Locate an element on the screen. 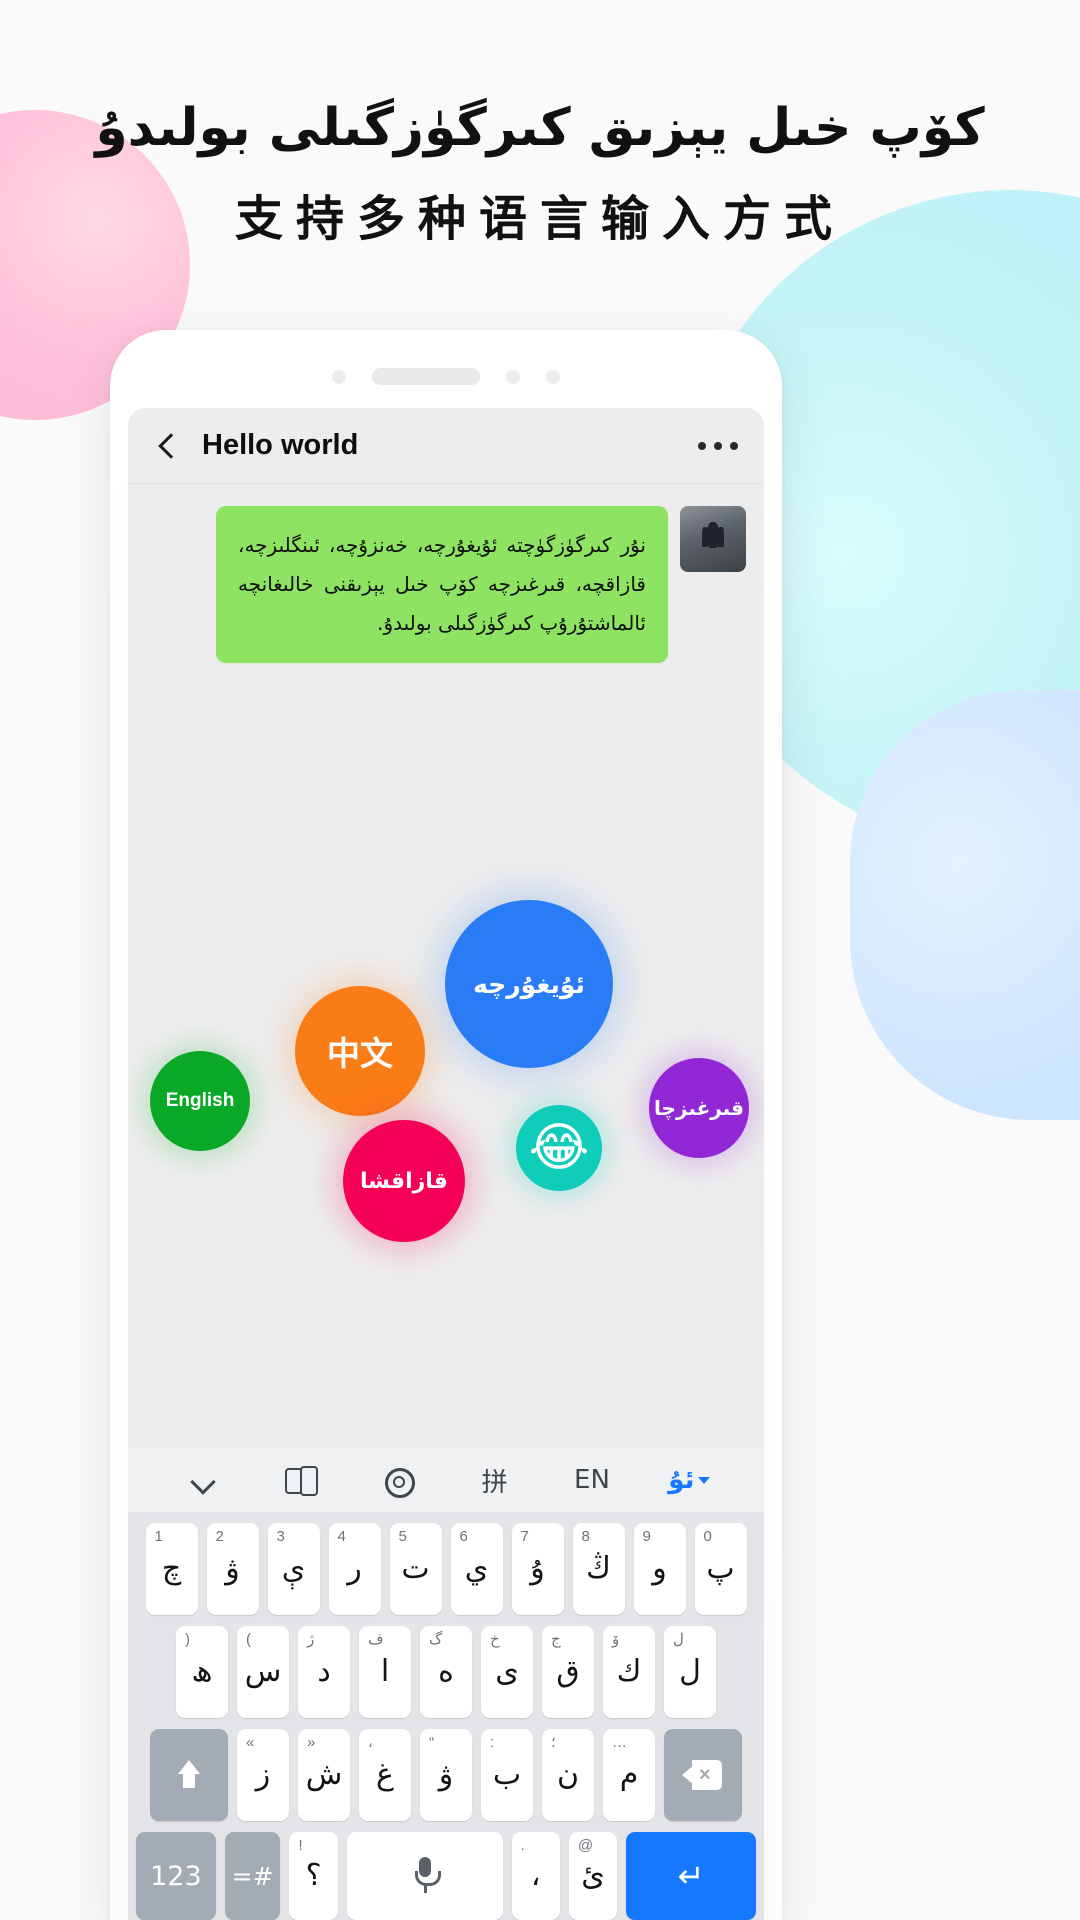 The width and height of the screenshot is (1080, 1920). collapse-keyboard-button is located at coordinates (202, 1480).